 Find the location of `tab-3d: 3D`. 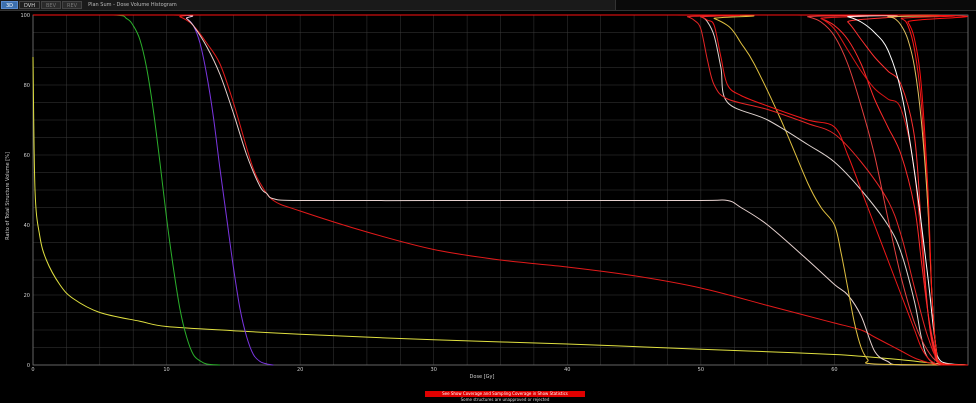

tab-3d: 3D is located at coordinates (10, 5).